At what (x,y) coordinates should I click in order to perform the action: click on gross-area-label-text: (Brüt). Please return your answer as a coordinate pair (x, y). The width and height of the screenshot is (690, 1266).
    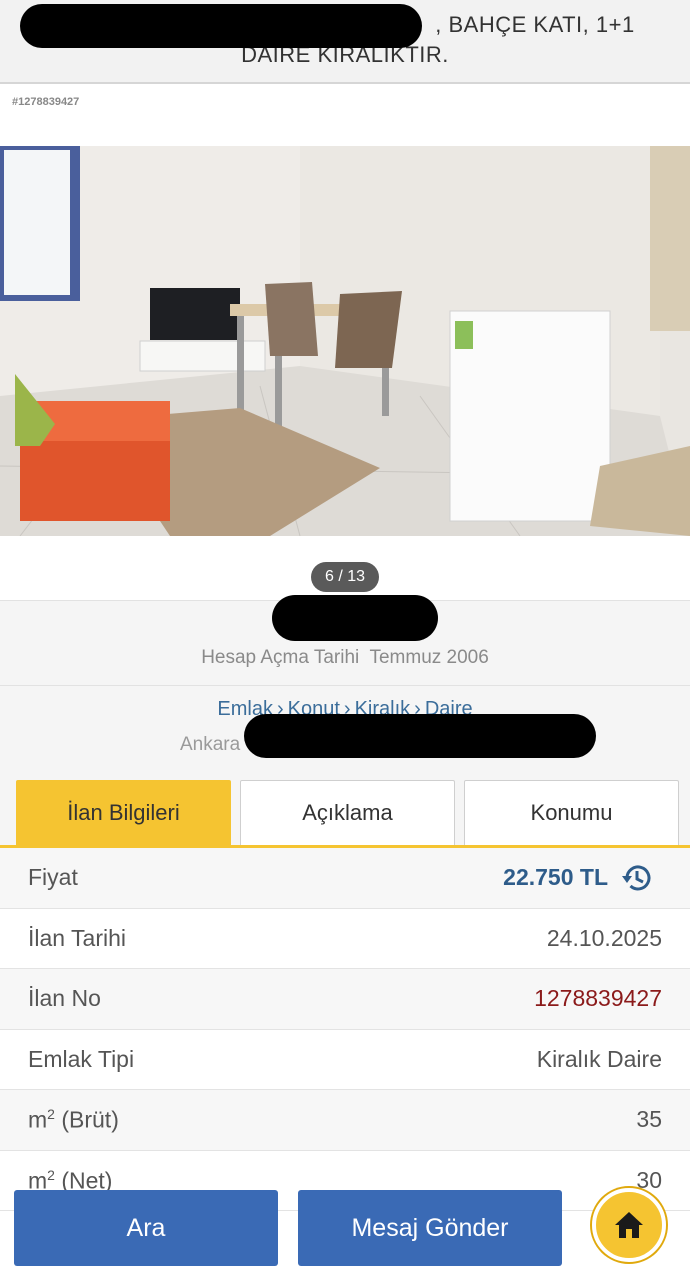
    Looking at the image, I should click on (90, 1119).